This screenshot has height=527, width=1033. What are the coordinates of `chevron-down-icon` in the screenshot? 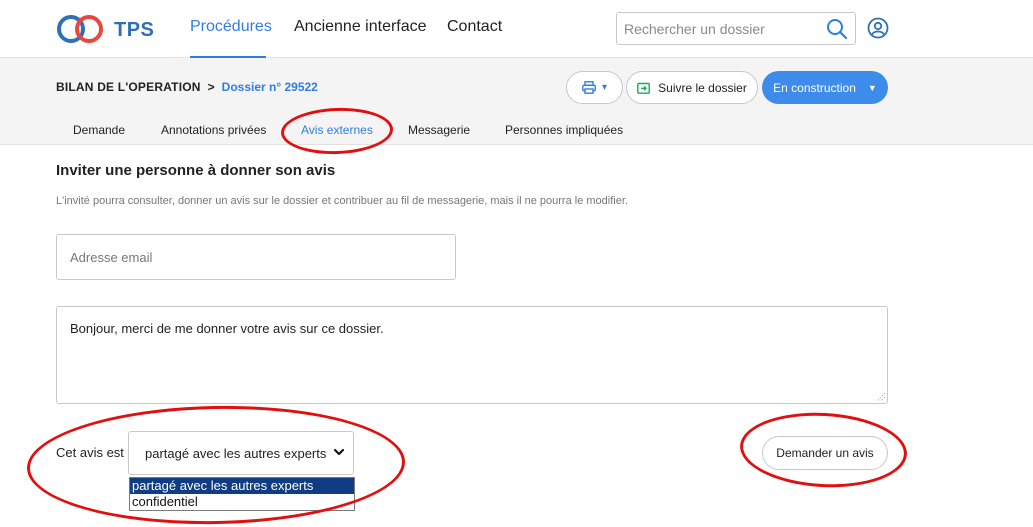 It's located at (339, 452).